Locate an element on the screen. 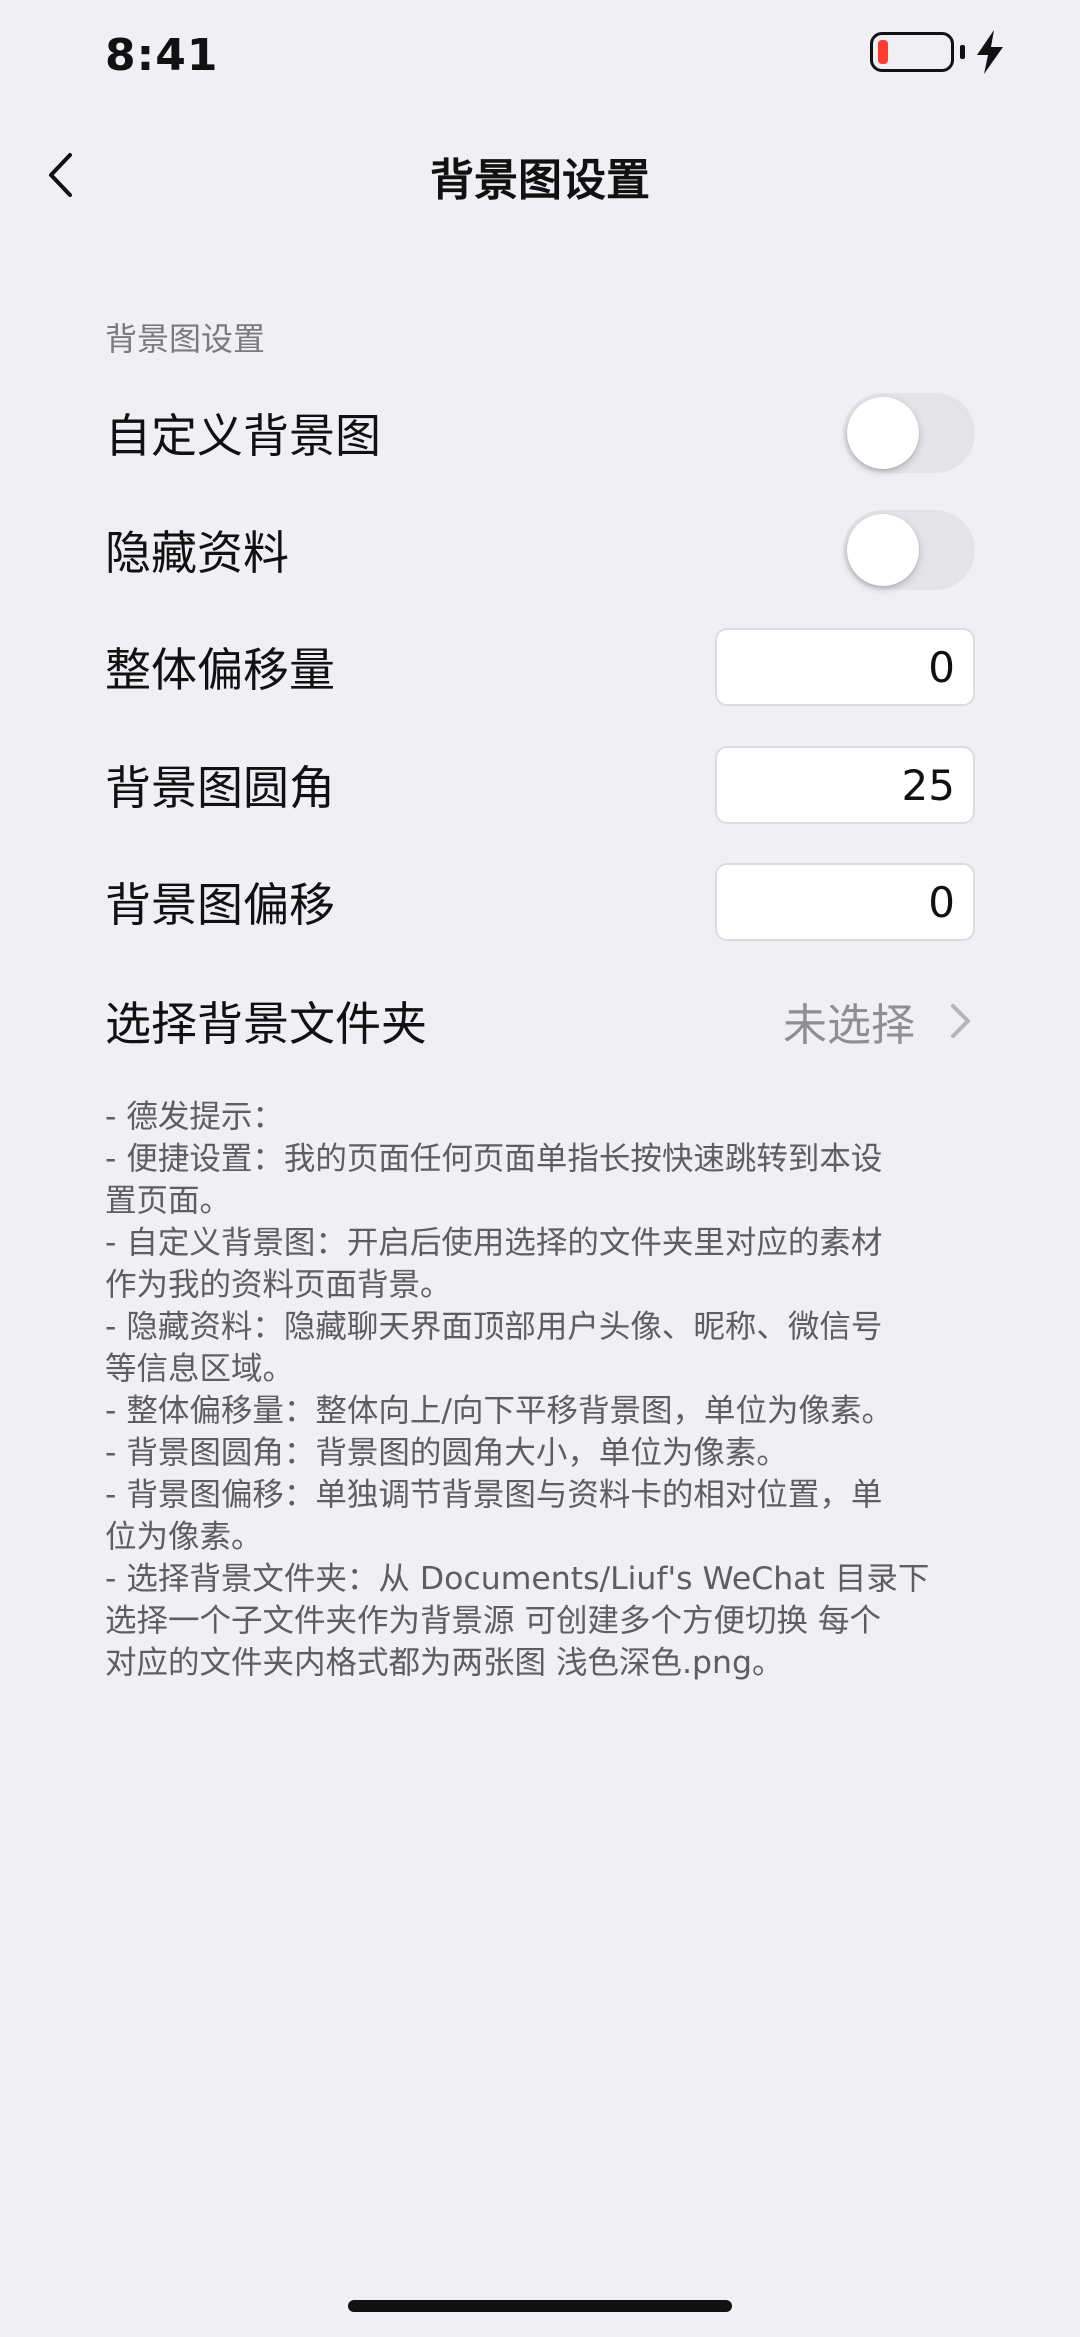 This screenshot has height=2337, width=1080. home-indicator is located at coordinates (540, 2306).